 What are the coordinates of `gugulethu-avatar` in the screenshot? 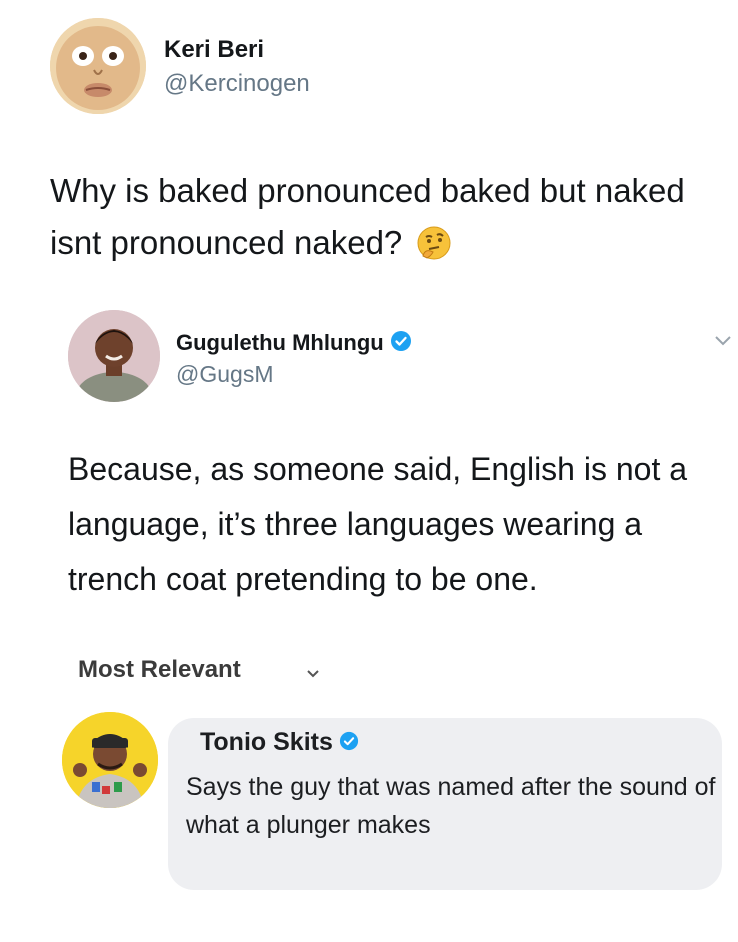 It's located at (114, 356).